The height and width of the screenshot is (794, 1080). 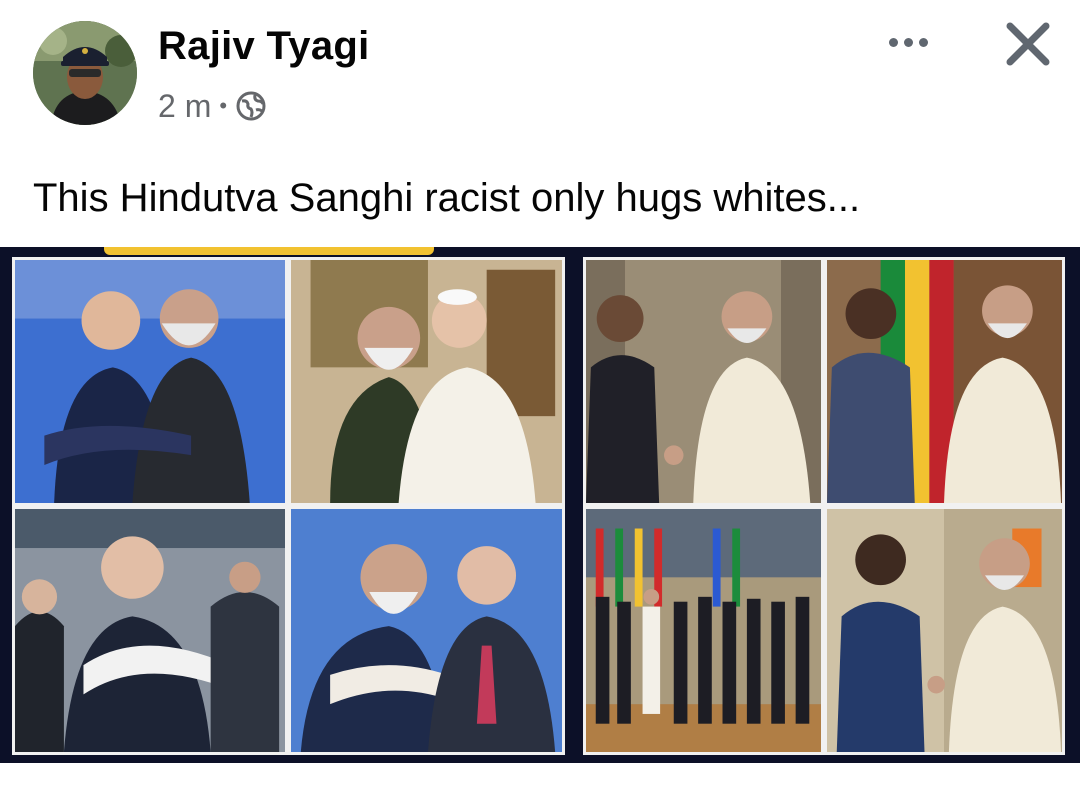 I want to click on avatar-image, so click(x=85, y=73).